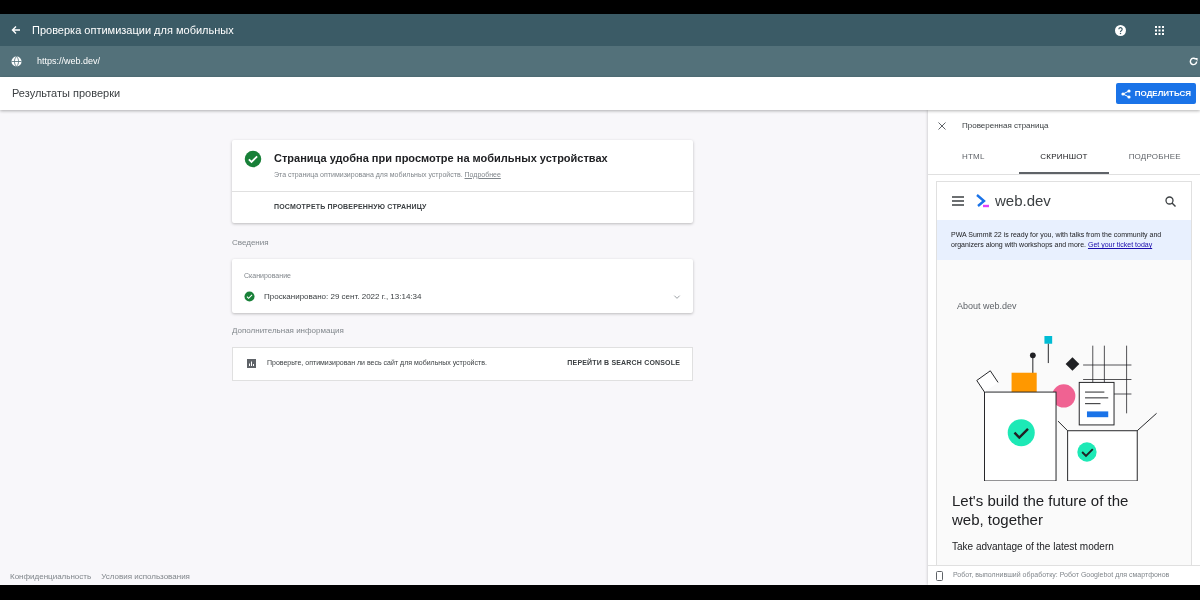  Describe the element at coordinates (51, 577) in the screenshot. I see `footer-link: Конфиденциальность` at that location.